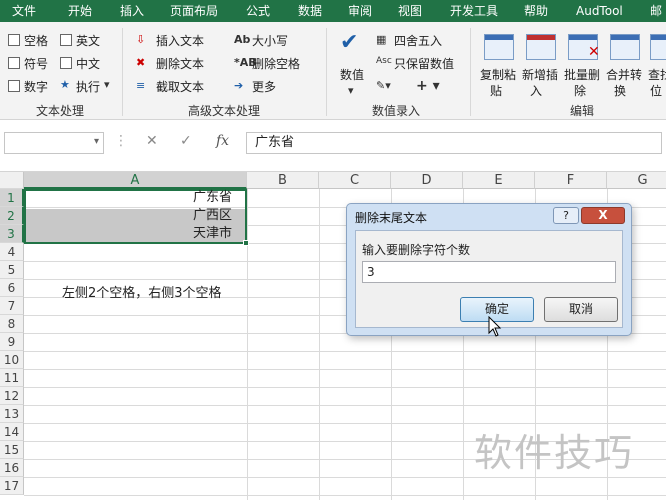  I want to click on tab-view: 视图, so click(410, 11).